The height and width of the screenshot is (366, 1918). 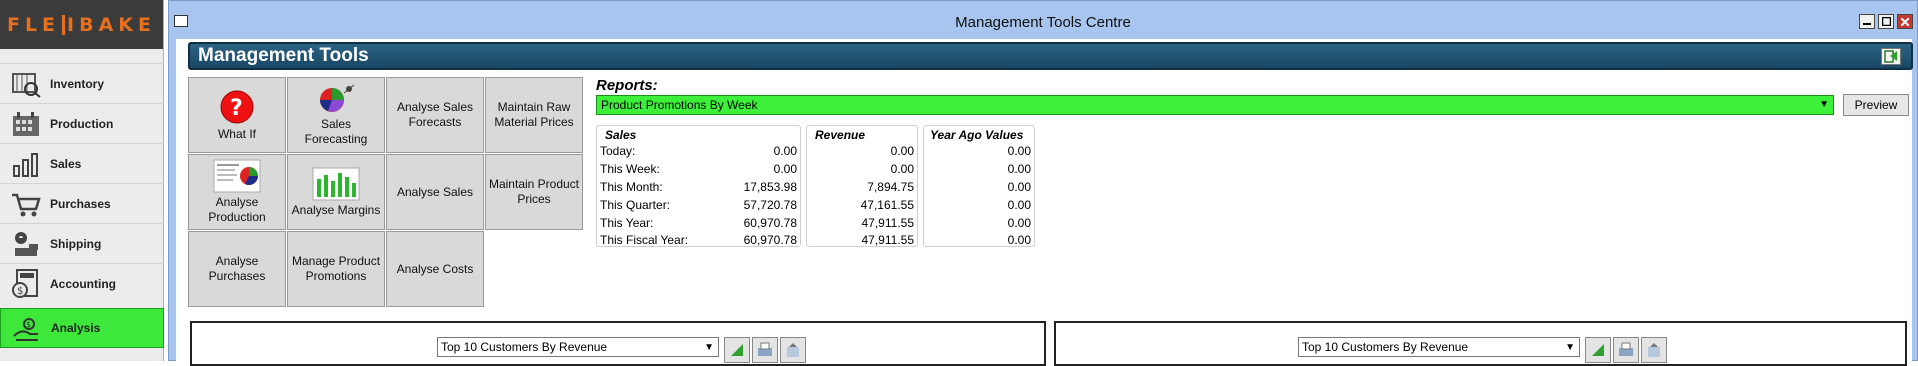 I want to click on question-icon: ?, so click(x=237, y=107).